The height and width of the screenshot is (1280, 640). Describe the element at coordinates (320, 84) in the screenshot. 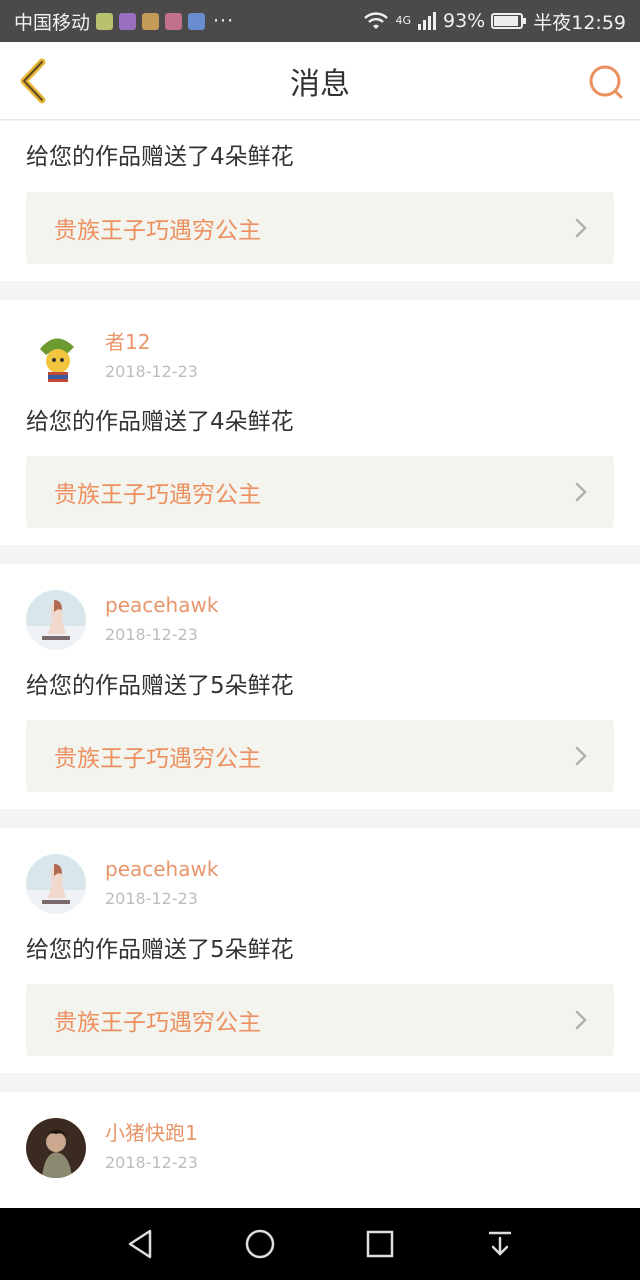

I see `page-title: 消息` at that location.